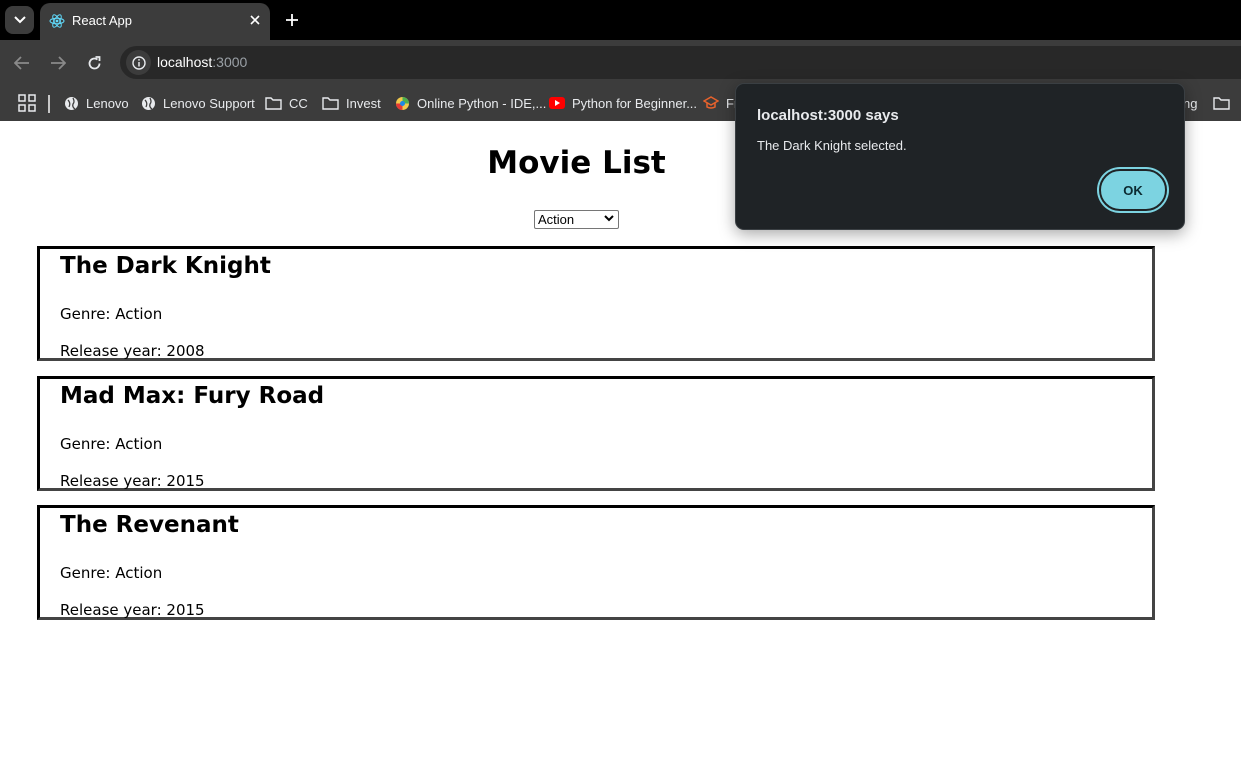 Image resolution: width=1241 pixels, height=757 pixels. I want to click on forward-button, so click(58, 63).